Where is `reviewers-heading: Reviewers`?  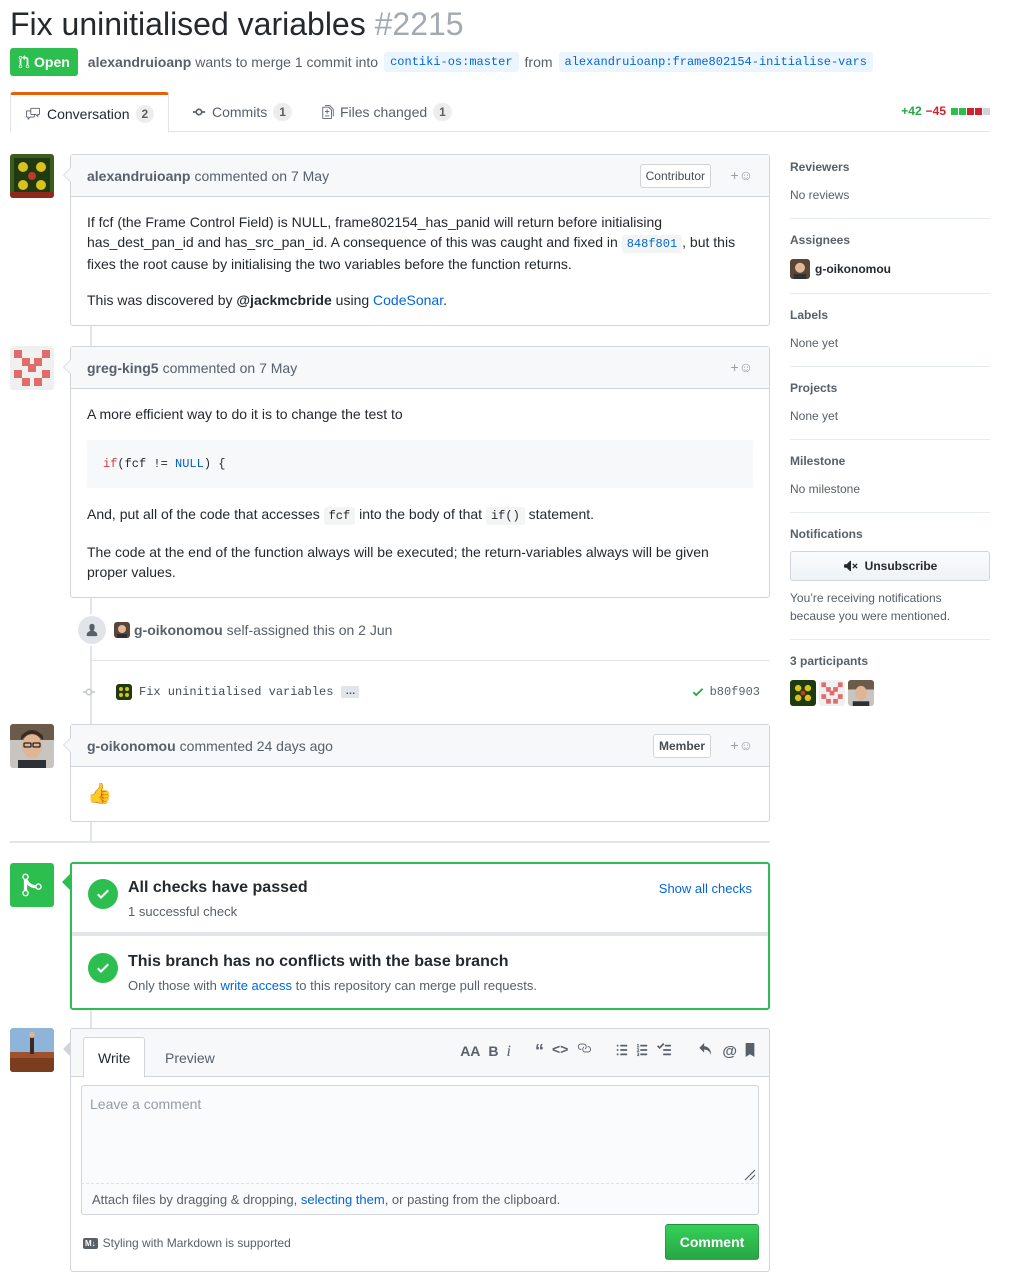
reviewers-heading: Reviewers is located at coordinates (890, 167).